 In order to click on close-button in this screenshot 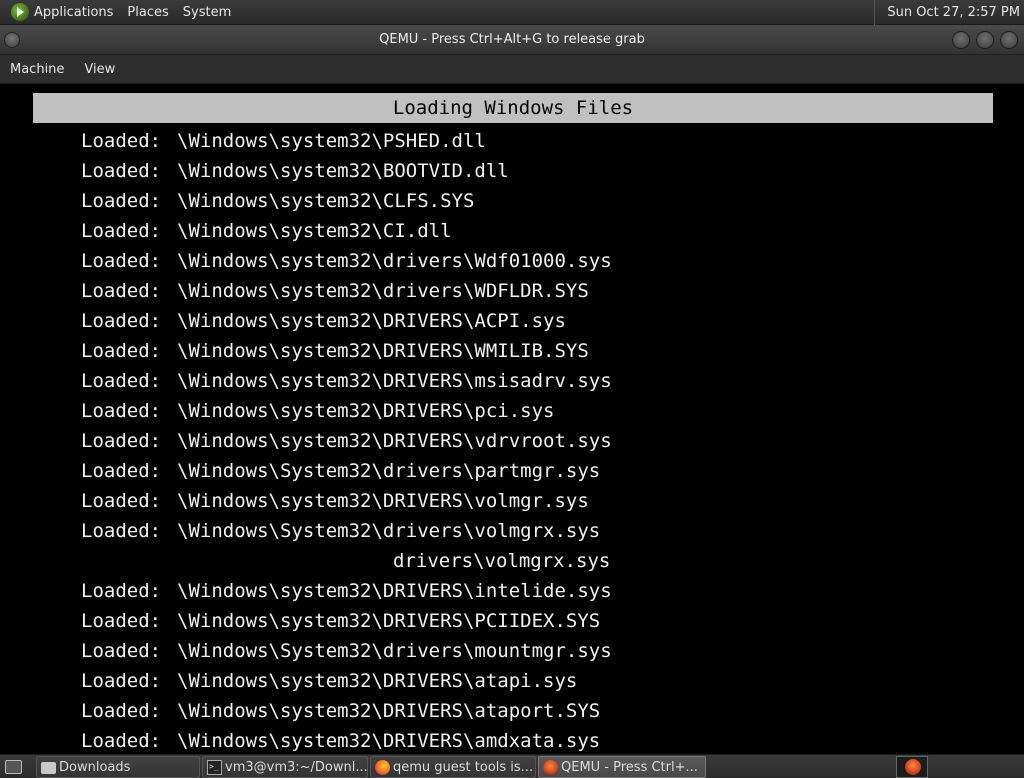, I will do `click(1009, 40)`.